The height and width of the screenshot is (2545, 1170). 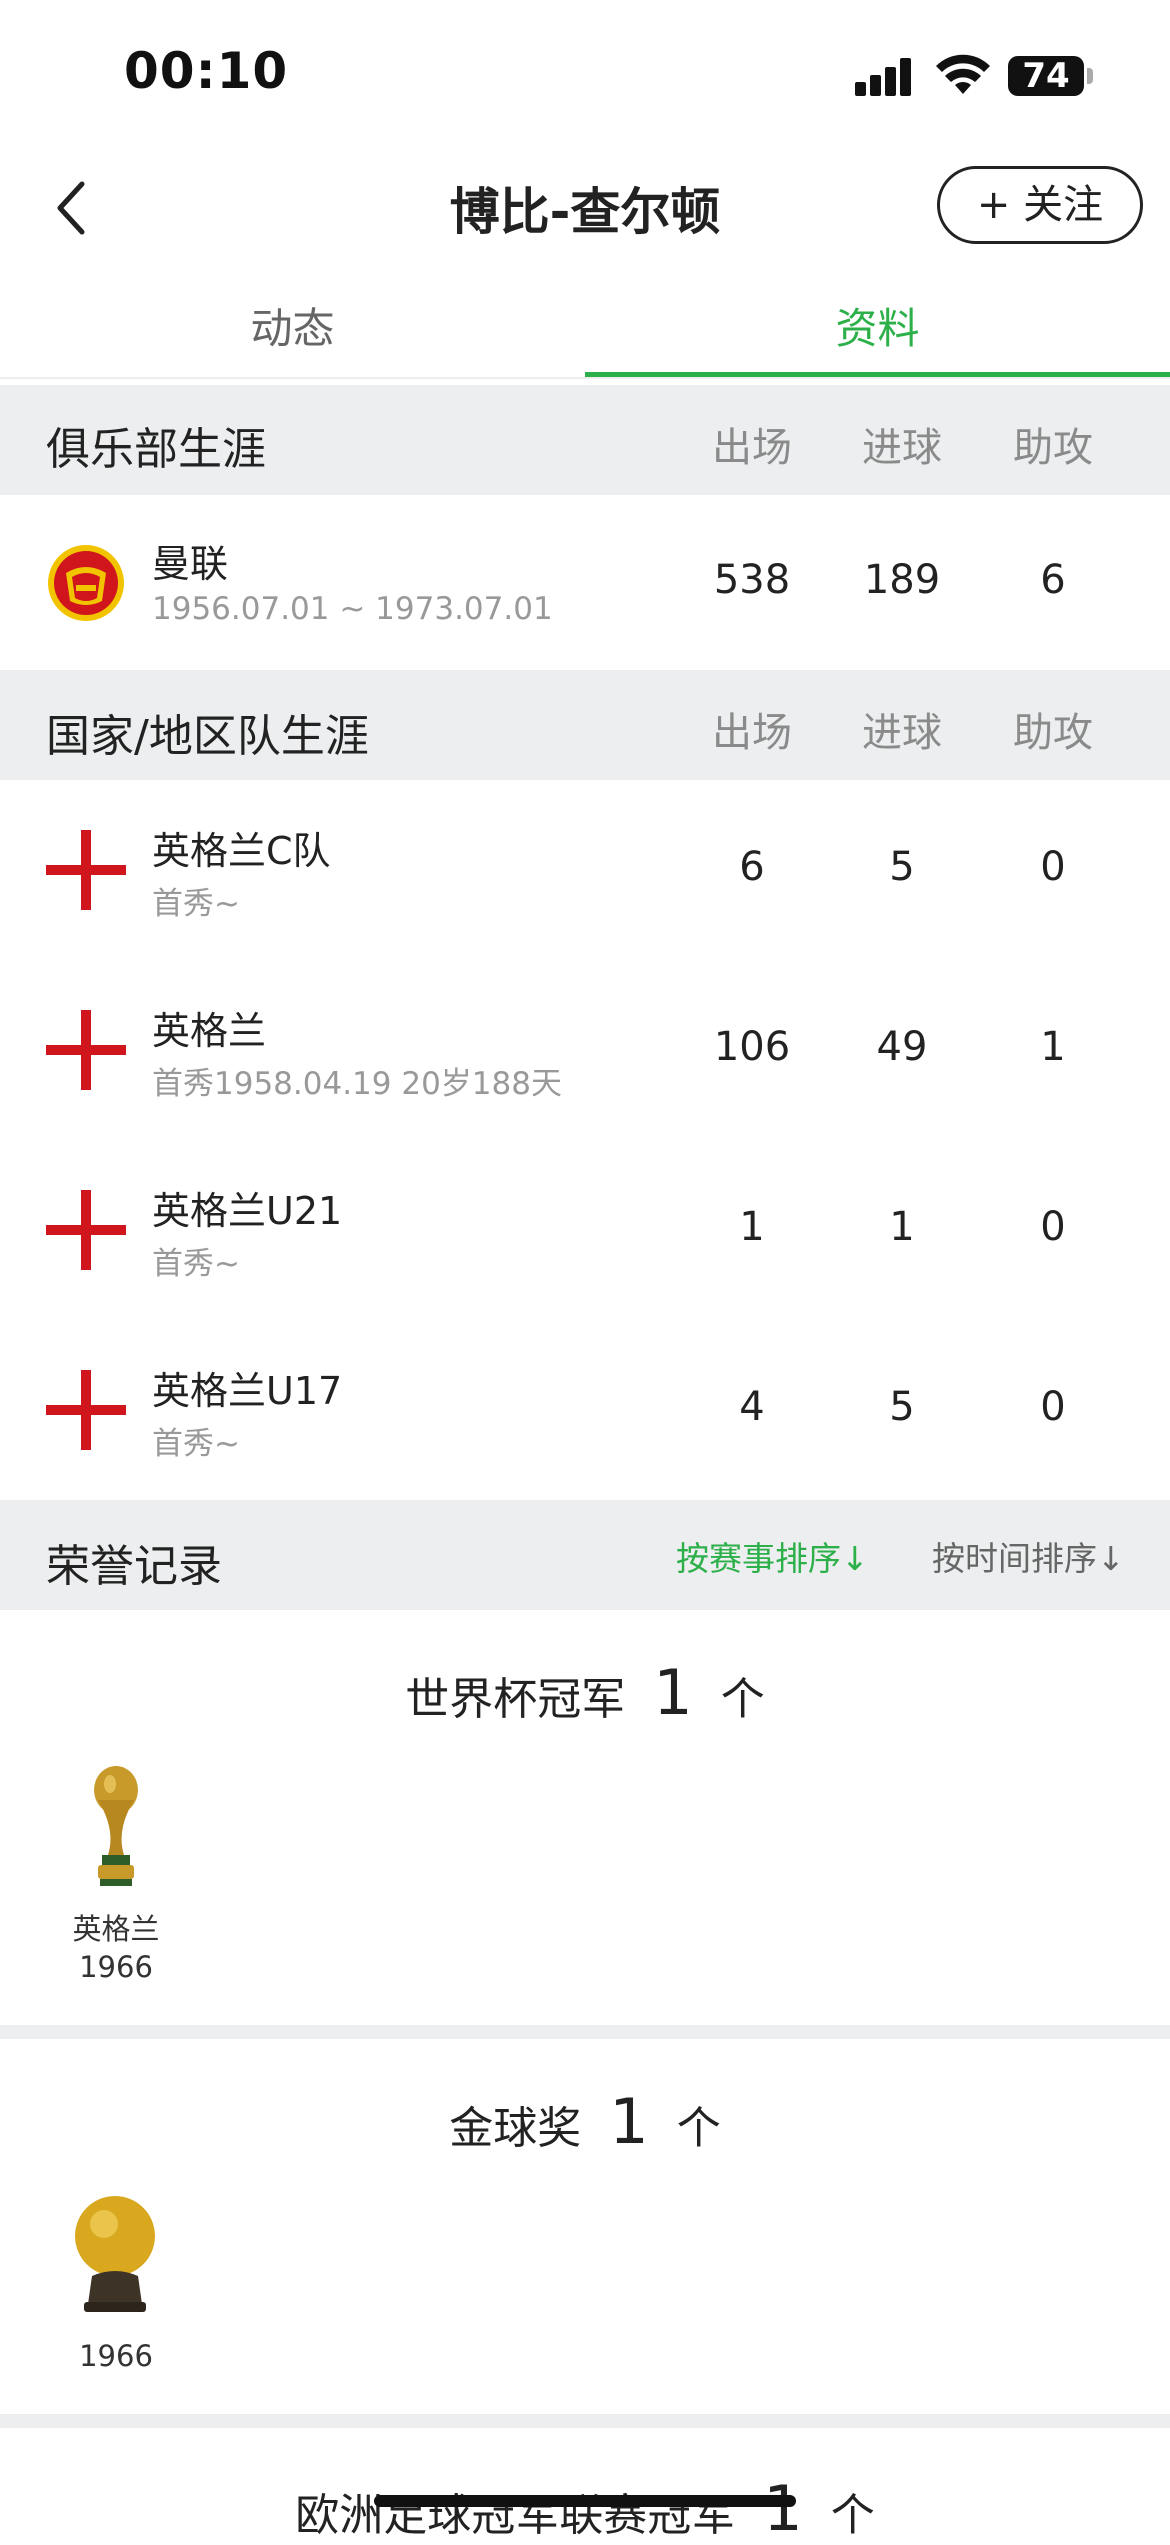 What do you see at coordinates (902, 1227) in the screenshot?
I see `goals-value: 1` at bounding box center [902, 1227].